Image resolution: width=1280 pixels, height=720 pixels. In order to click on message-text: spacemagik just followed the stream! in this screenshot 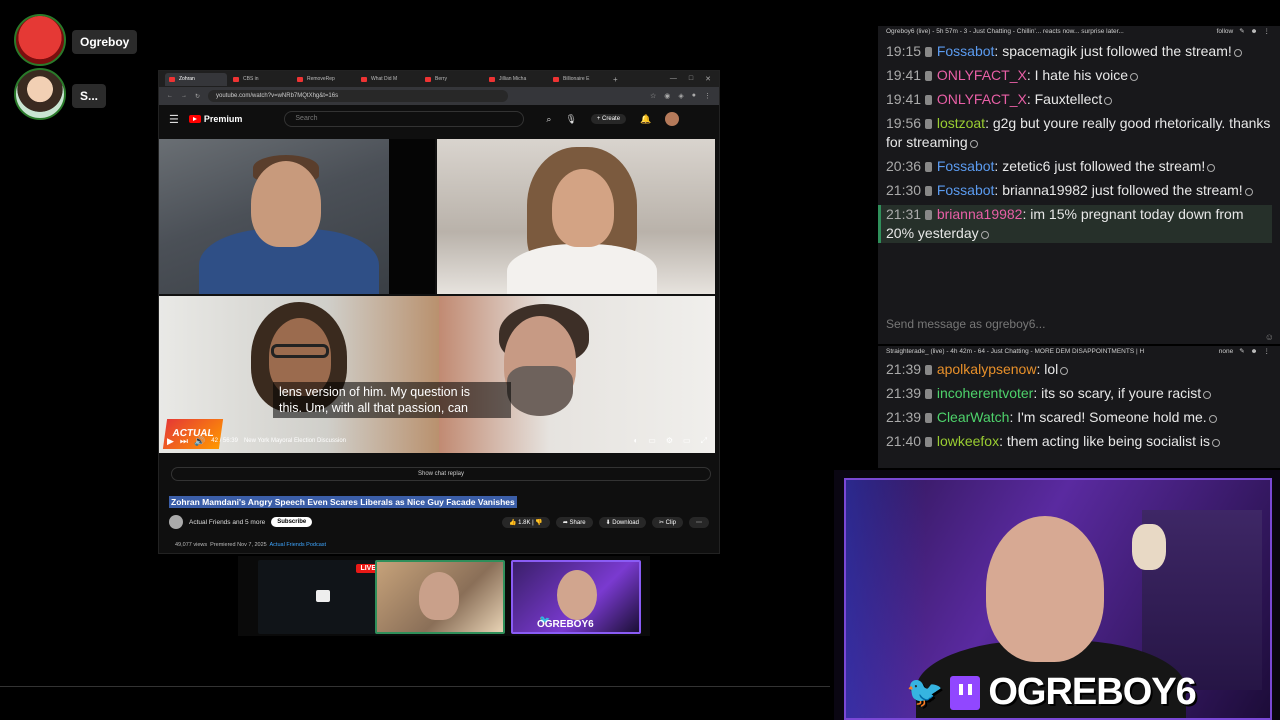, I will do `click(1117, 51)`.